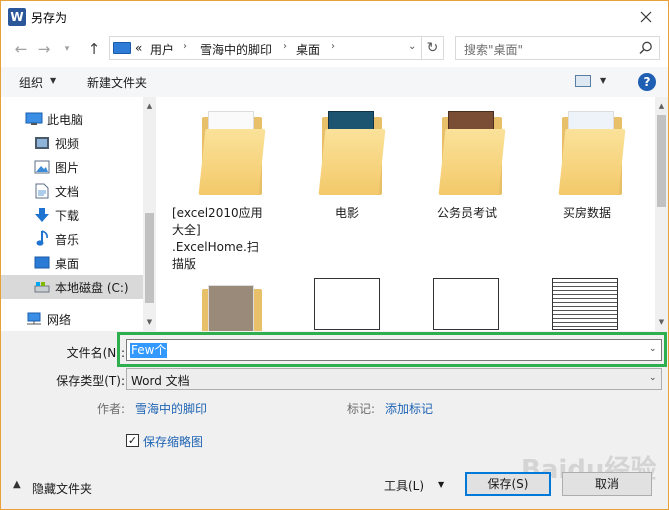 The width and height of the screenshot is (669, 510). Describe the element at coordinates (607, 484) in the screenshot. I see `cancel-button: 取消` at that location.